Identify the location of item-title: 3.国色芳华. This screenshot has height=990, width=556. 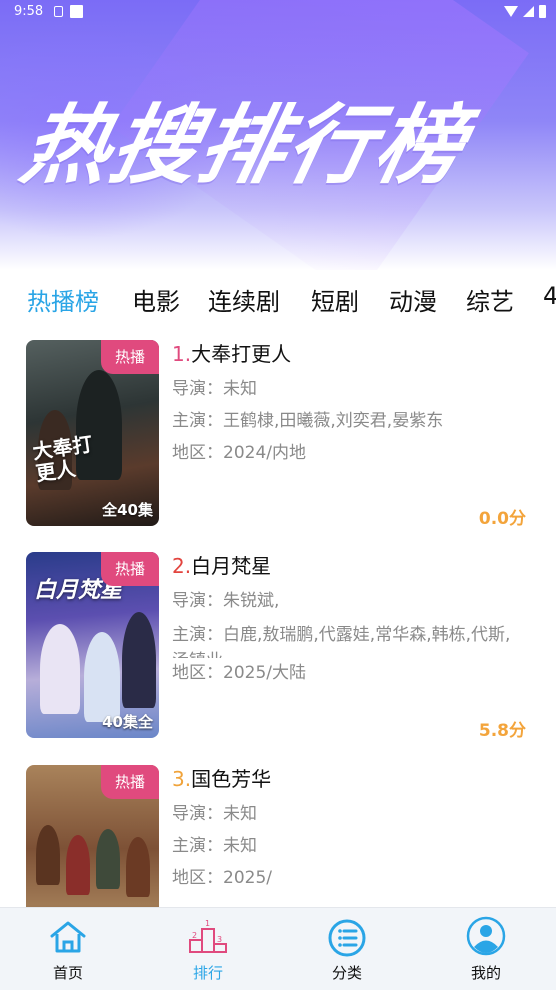
(352, 779).